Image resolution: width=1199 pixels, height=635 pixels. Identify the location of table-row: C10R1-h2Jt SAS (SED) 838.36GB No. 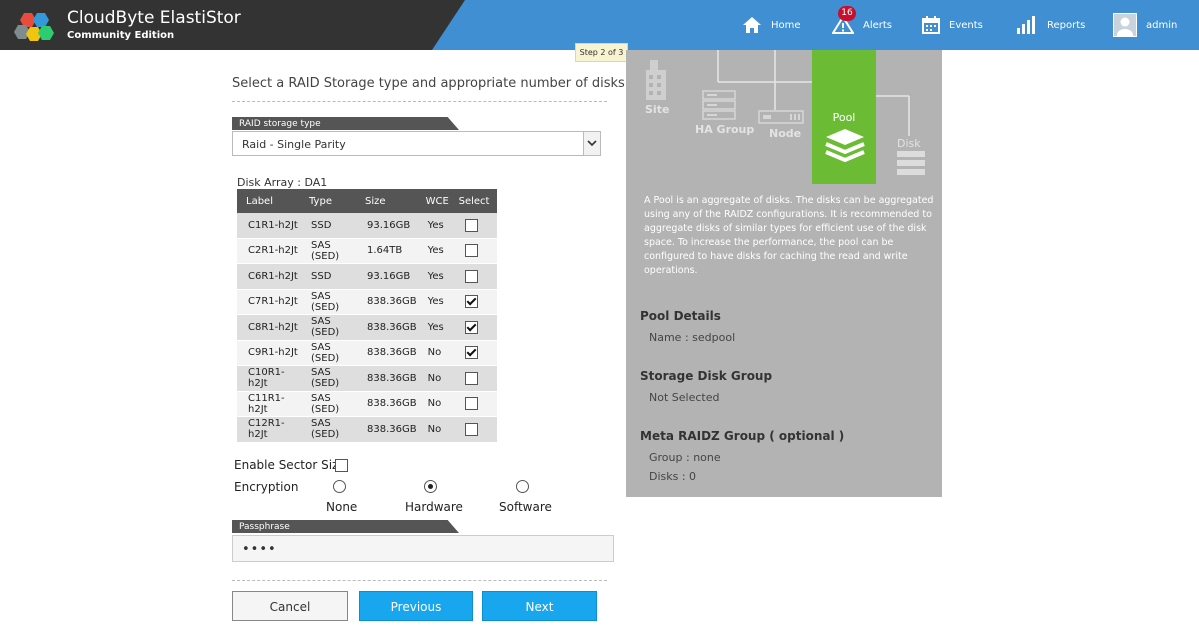
(367, 378).